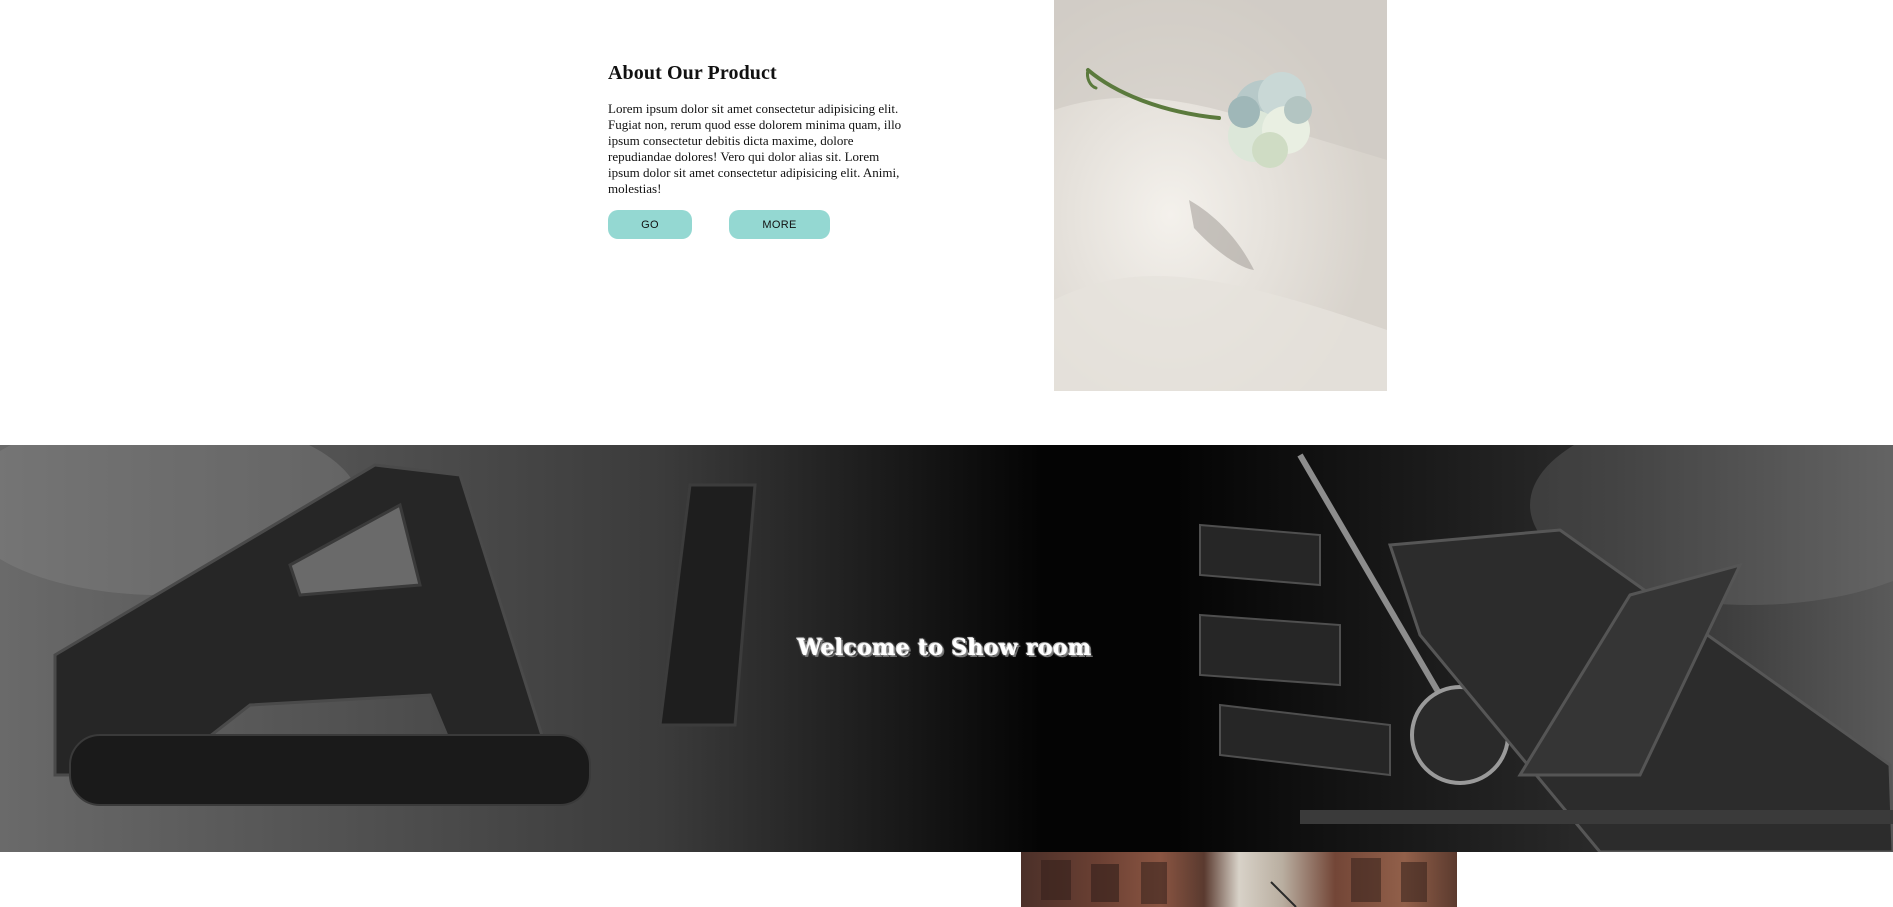  I want to click on more-button: MORE, so click(779, 224).